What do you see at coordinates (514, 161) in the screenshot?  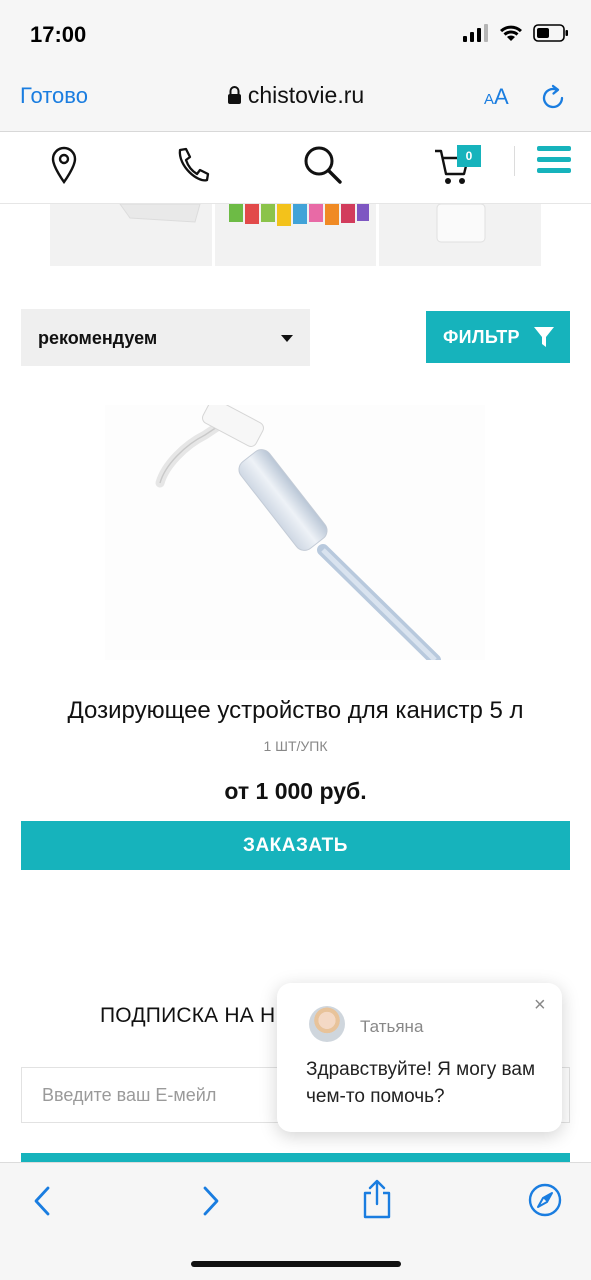 I see `nav-divider` at bounding box center [514, 161].